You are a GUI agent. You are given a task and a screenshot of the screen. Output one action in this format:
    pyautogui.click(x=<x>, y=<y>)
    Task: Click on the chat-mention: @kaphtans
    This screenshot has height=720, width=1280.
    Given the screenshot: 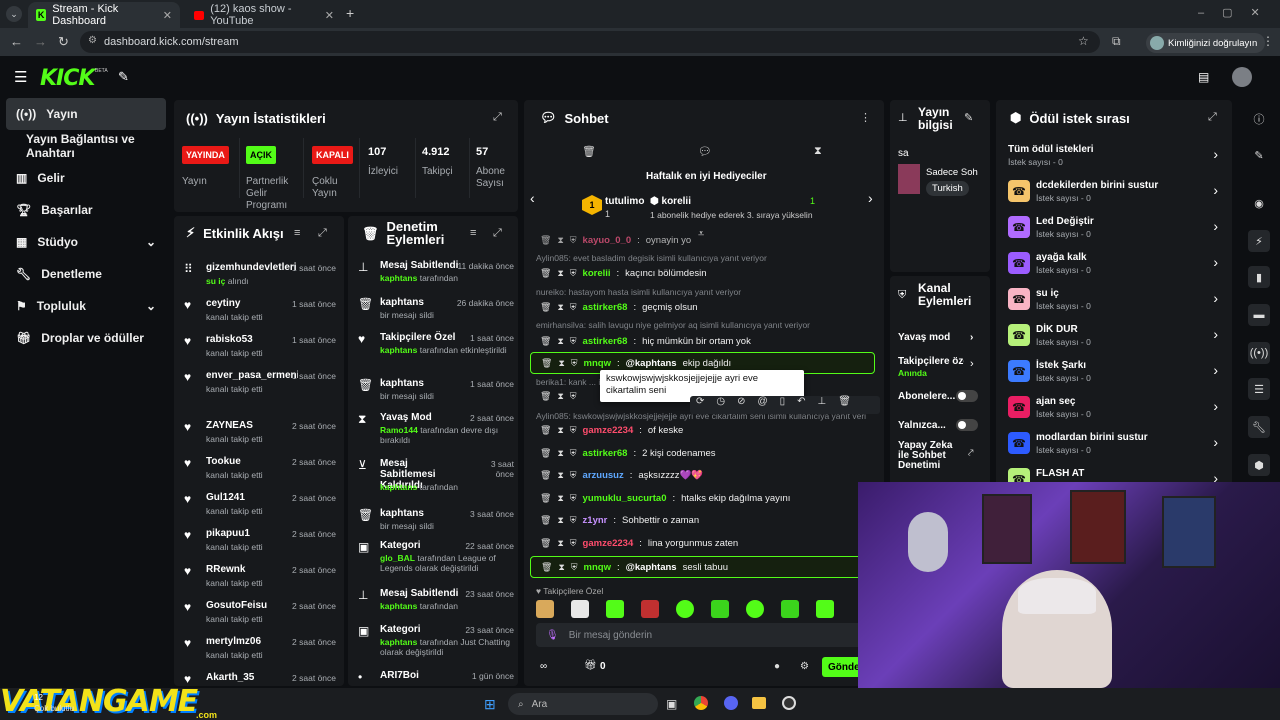 What is the action you would take?
    pyautogui.click(x=651, y=363)
    